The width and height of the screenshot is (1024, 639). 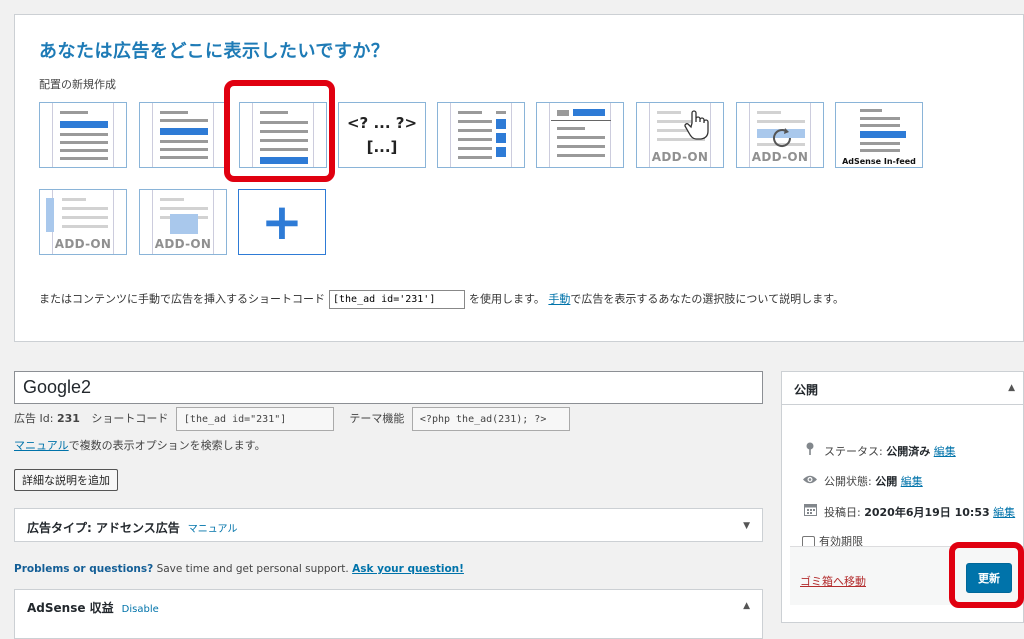 I want to click on theme-function-label: テーマ機能, so click(x=377, y=418).